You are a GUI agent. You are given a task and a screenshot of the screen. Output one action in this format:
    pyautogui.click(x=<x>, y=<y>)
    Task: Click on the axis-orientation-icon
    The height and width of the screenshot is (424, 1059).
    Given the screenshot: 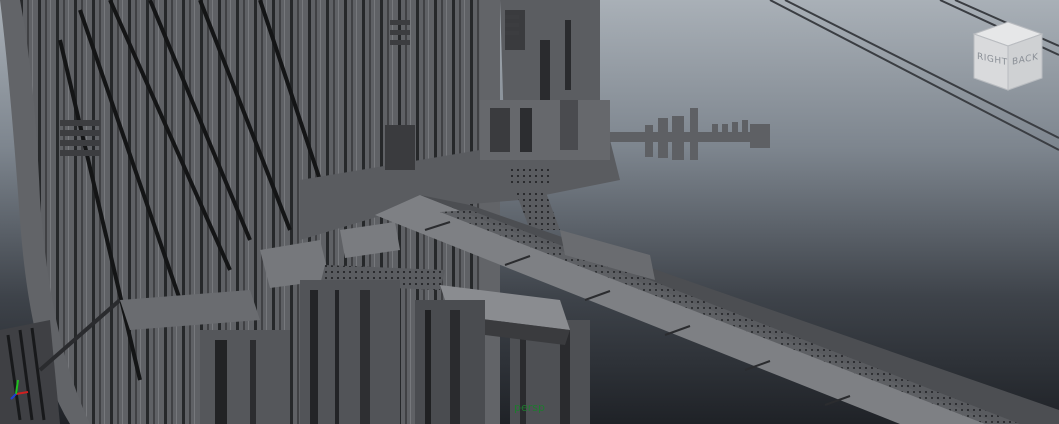 What is the action you would take?
    pyautogui.click(x=19, y=389)
    